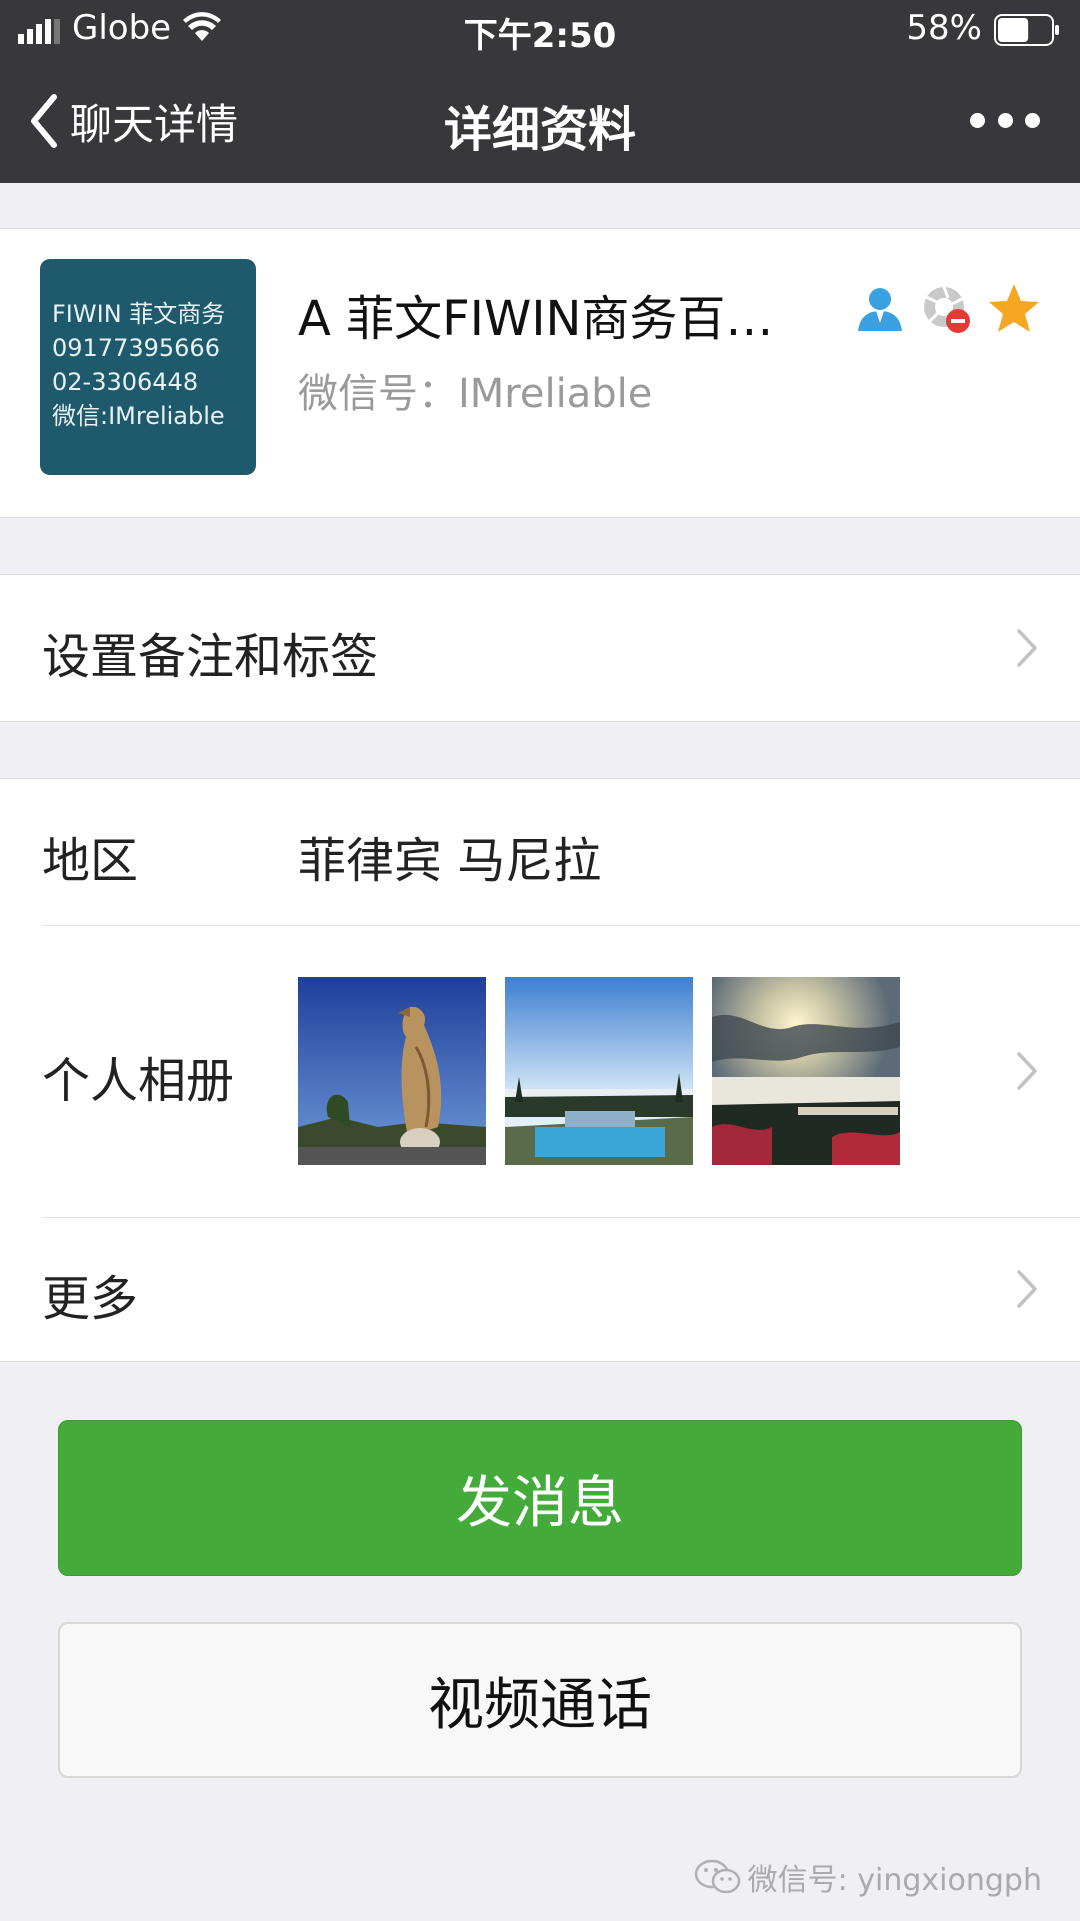 The width and height of the screenshot is (1080, 1921). What do you see at coordinates (894, 1880) in the screenshot?
I see `watermark-text: 微信号: yingxiongph` at bounding box center [894, 1880].